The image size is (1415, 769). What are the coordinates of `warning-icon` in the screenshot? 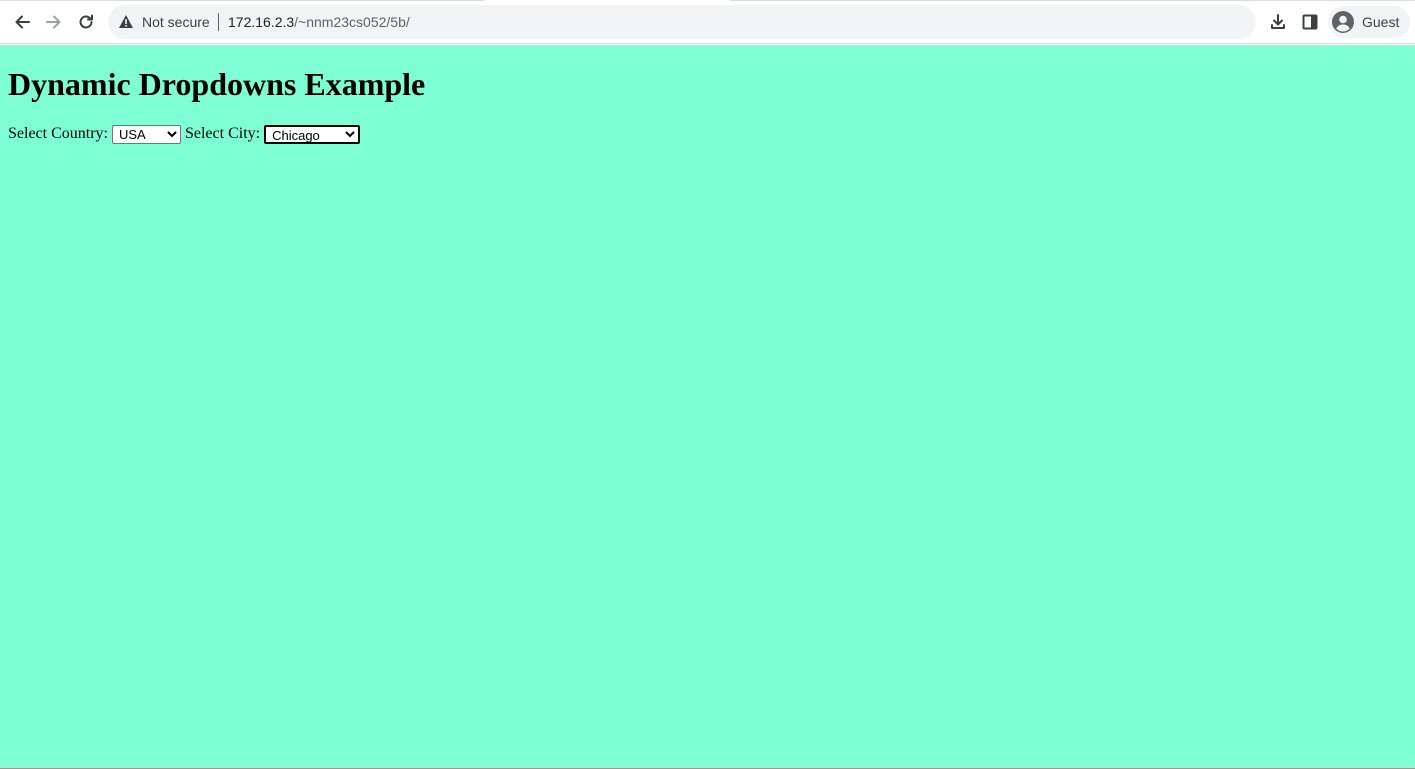 It's located at (126, 21).